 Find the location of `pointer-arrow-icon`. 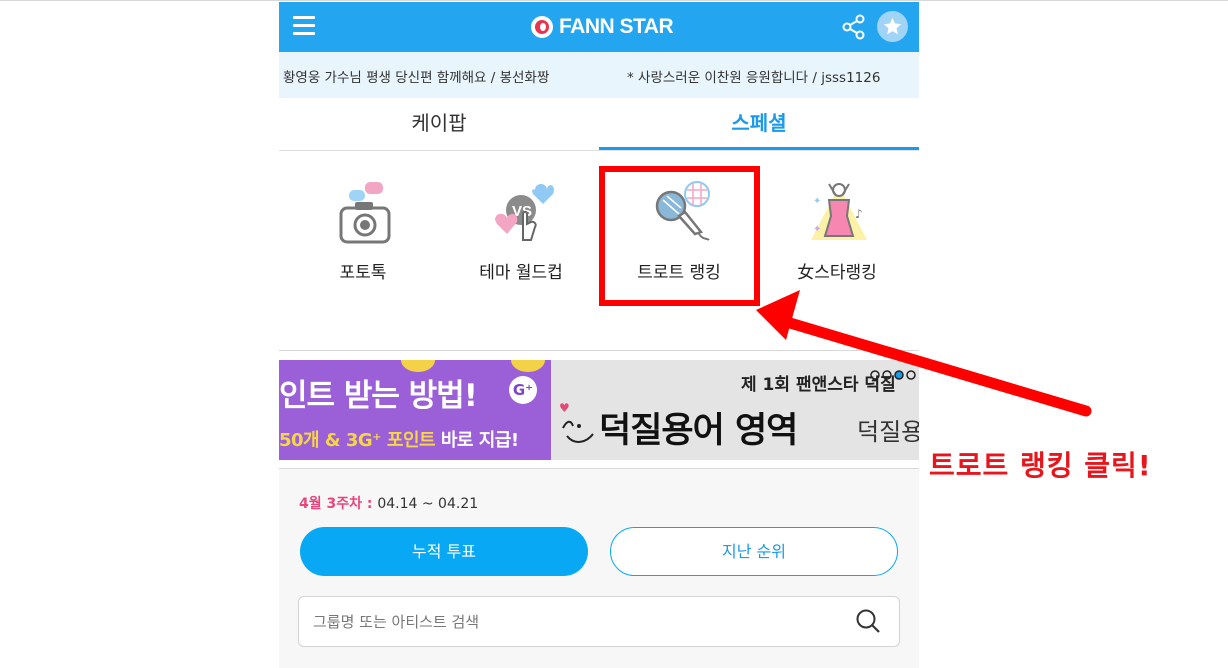

pointer-arrow-icon is located at coordinates (924, 353).